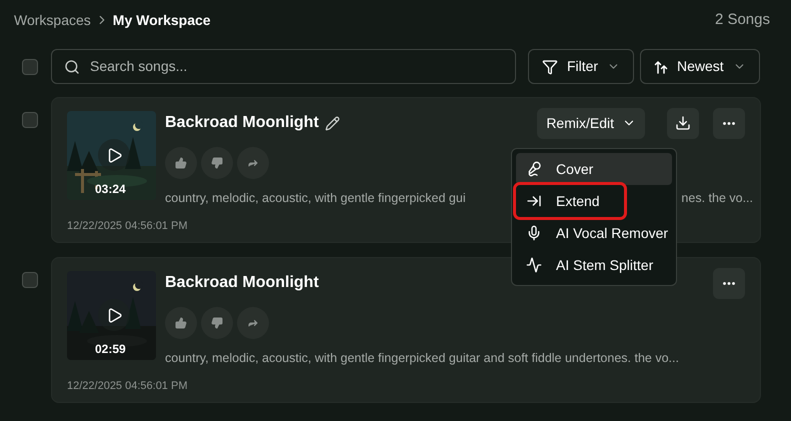 Image resolution: width=791 pixels, height=421 pixels. I want to click on filter-icon, so click(550, 66).